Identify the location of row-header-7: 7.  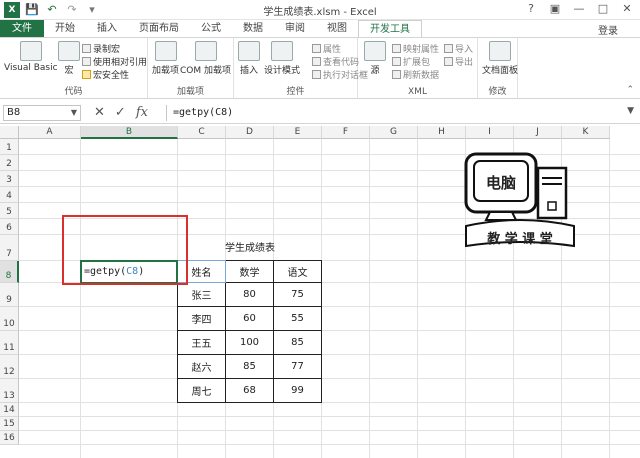
(9, 248).